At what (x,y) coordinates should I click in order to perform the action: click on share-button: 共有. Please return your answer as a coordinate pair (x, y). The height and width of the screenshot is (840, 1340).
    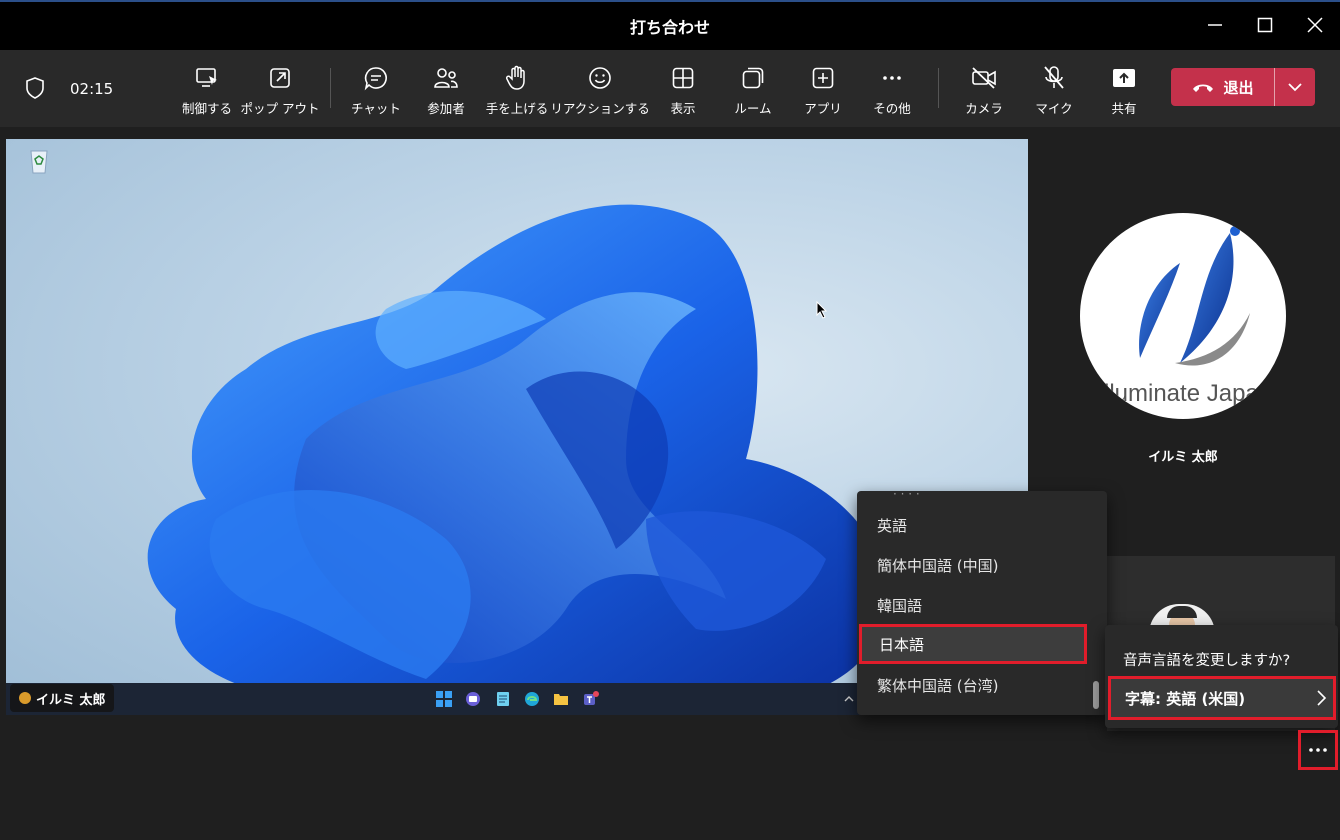
    Looking at the image, I should click on (1124, 92).